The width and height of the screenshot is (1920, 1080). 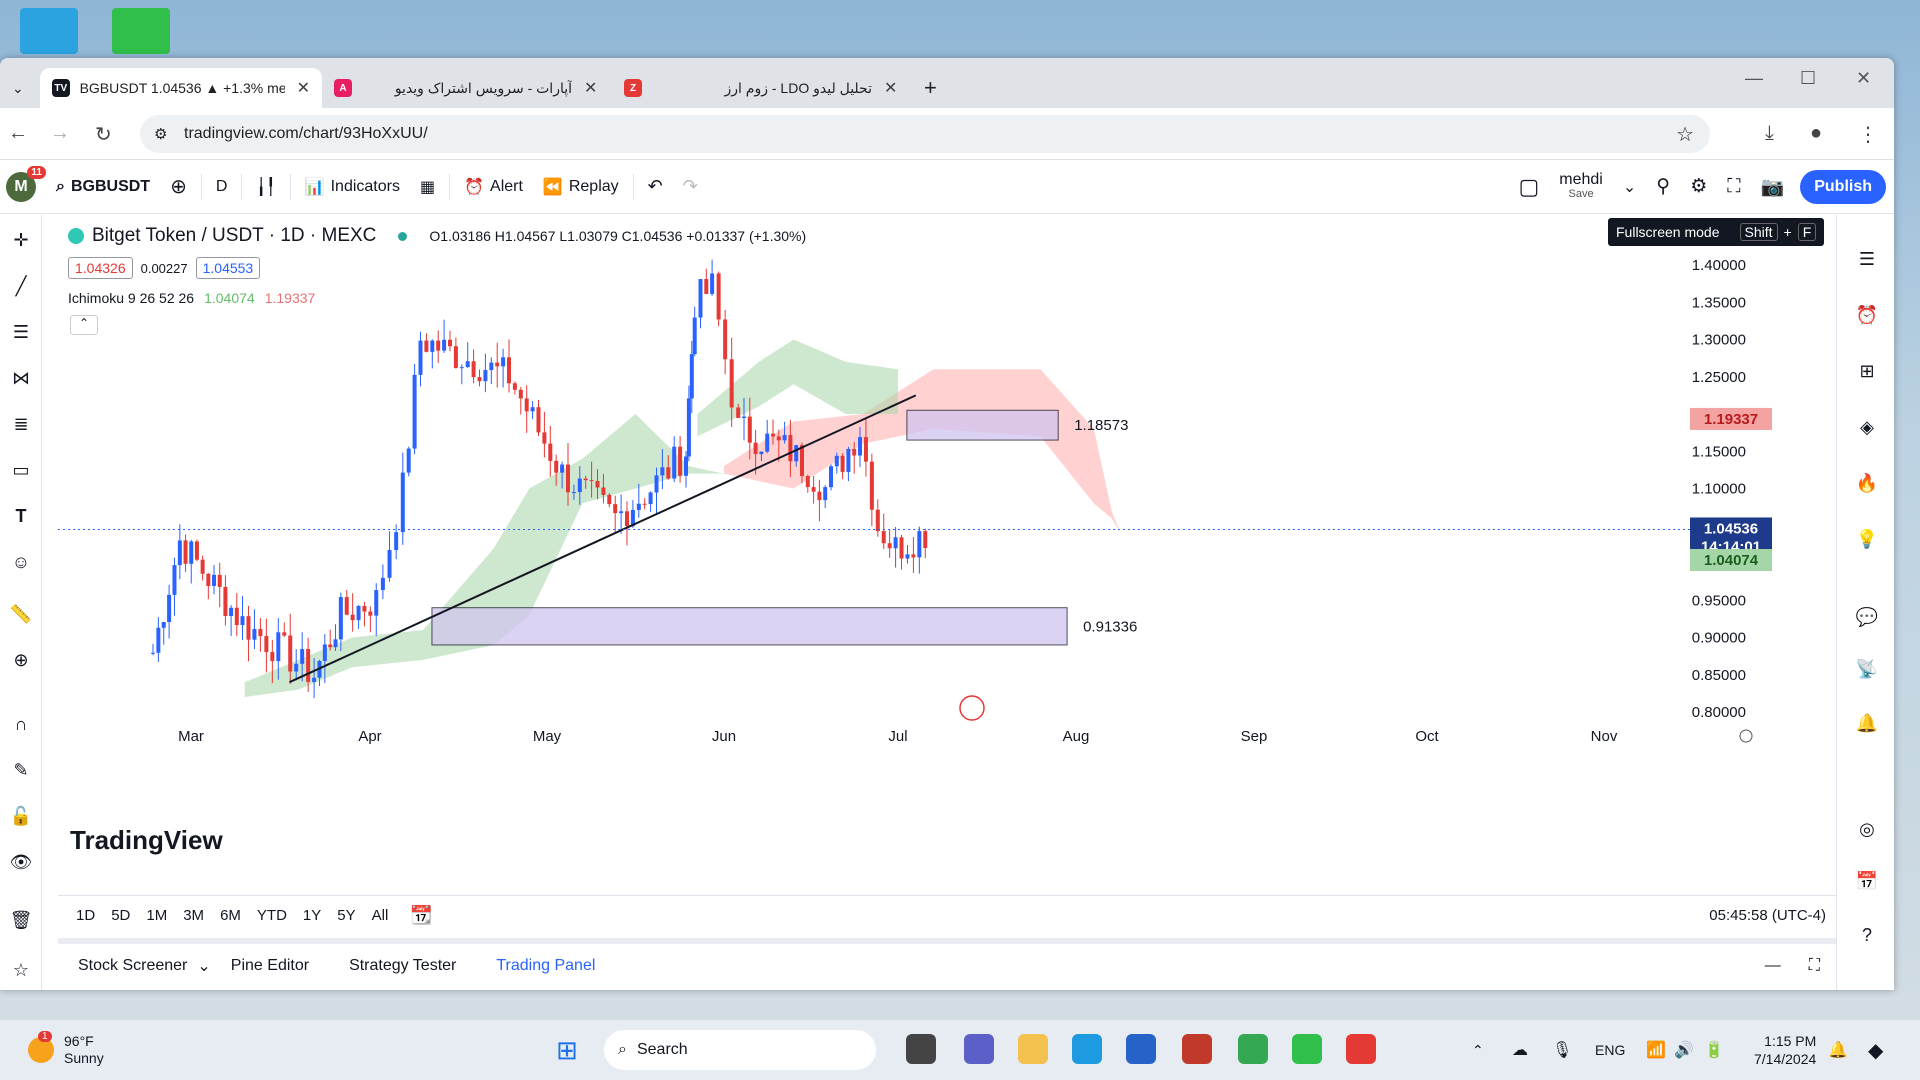 What do you see at coordinates (545, 966) in the screenshot?
I see `tab-trading-panel: Trading Panel` at bounding box center [545, 966].